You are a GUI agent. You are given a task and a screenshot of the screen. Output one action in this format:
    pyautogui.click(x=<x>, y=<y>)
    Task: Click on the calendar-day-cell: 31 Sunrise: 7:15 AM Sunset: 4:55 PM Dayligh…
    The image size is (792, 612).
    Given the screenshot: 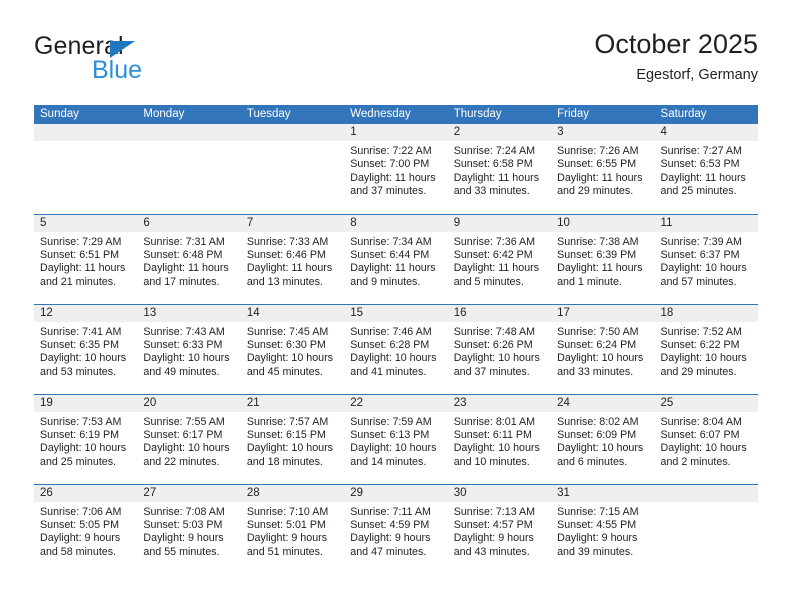 What is the action you would take?
    pyautogui.click(x=603, y=528)
    